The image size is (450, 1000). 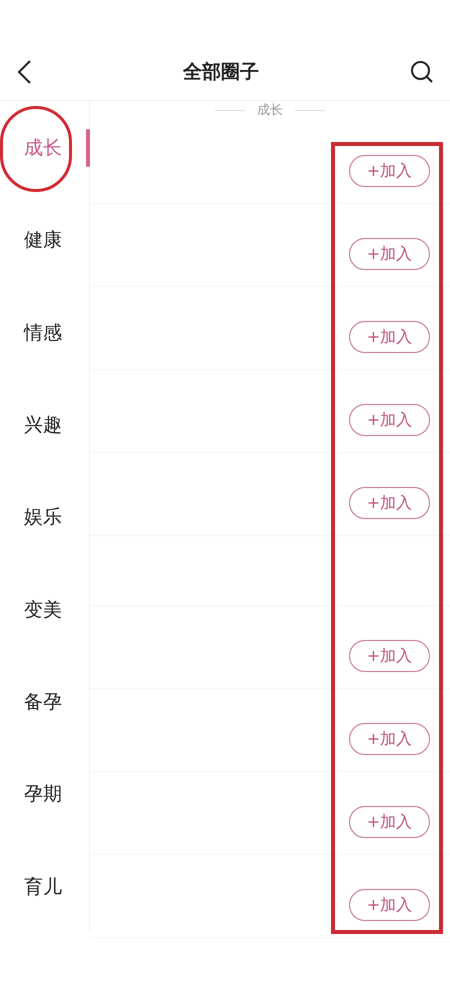 What do you see at coordinates (43, 794) in the screenshot?
I see `category-tab: 孕期` at bounding box center [43, 794].